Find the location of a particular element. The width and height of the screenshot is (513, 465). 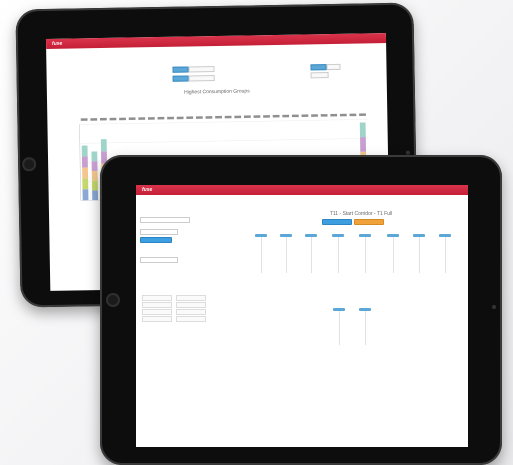

apply-button is located at coordinates (156, 240).